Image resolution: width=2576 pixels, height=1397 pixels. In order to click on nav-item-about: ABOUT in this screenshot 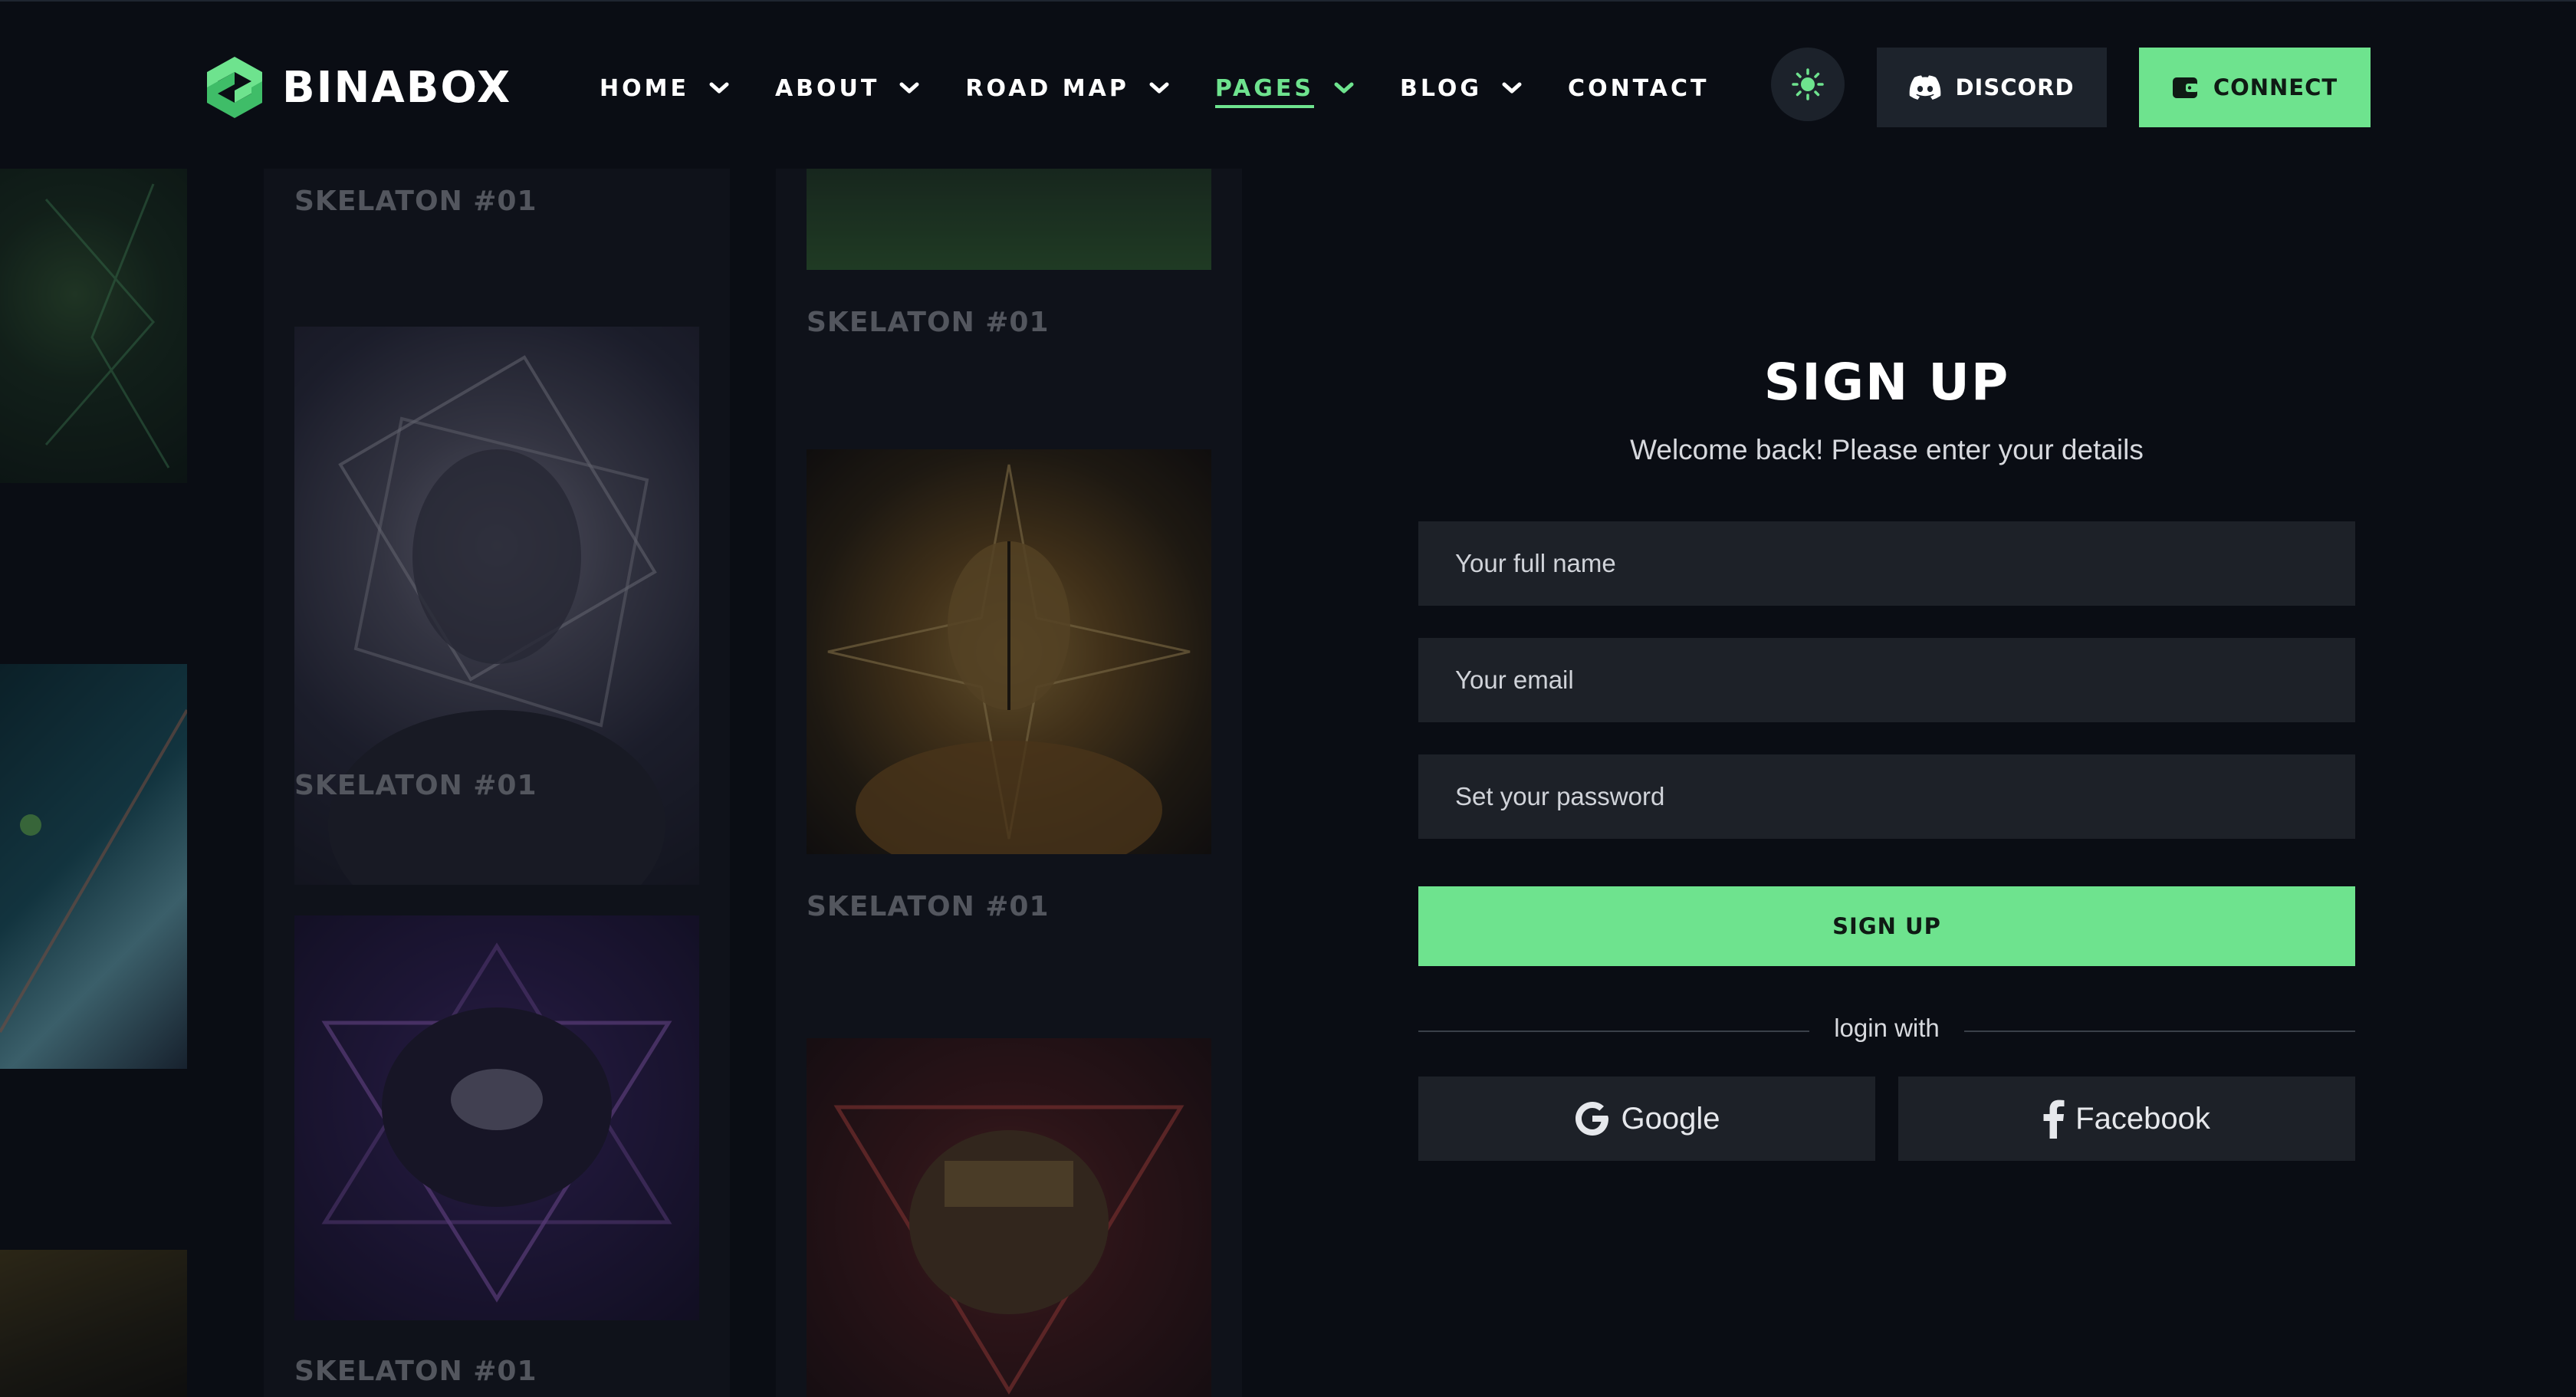, I will do `click(847, 88)`.